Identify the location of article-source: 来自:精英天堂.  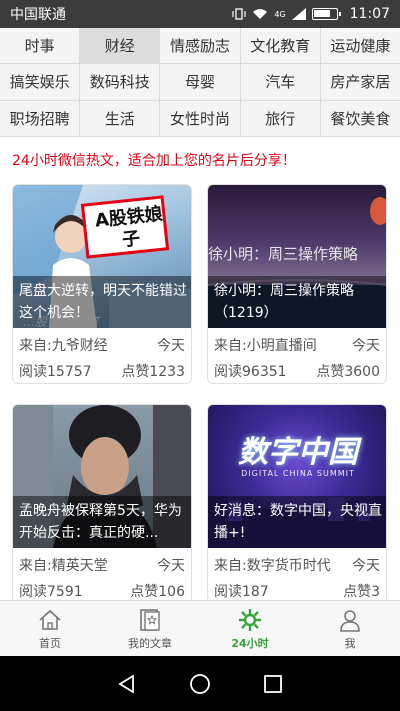
(63, 566).